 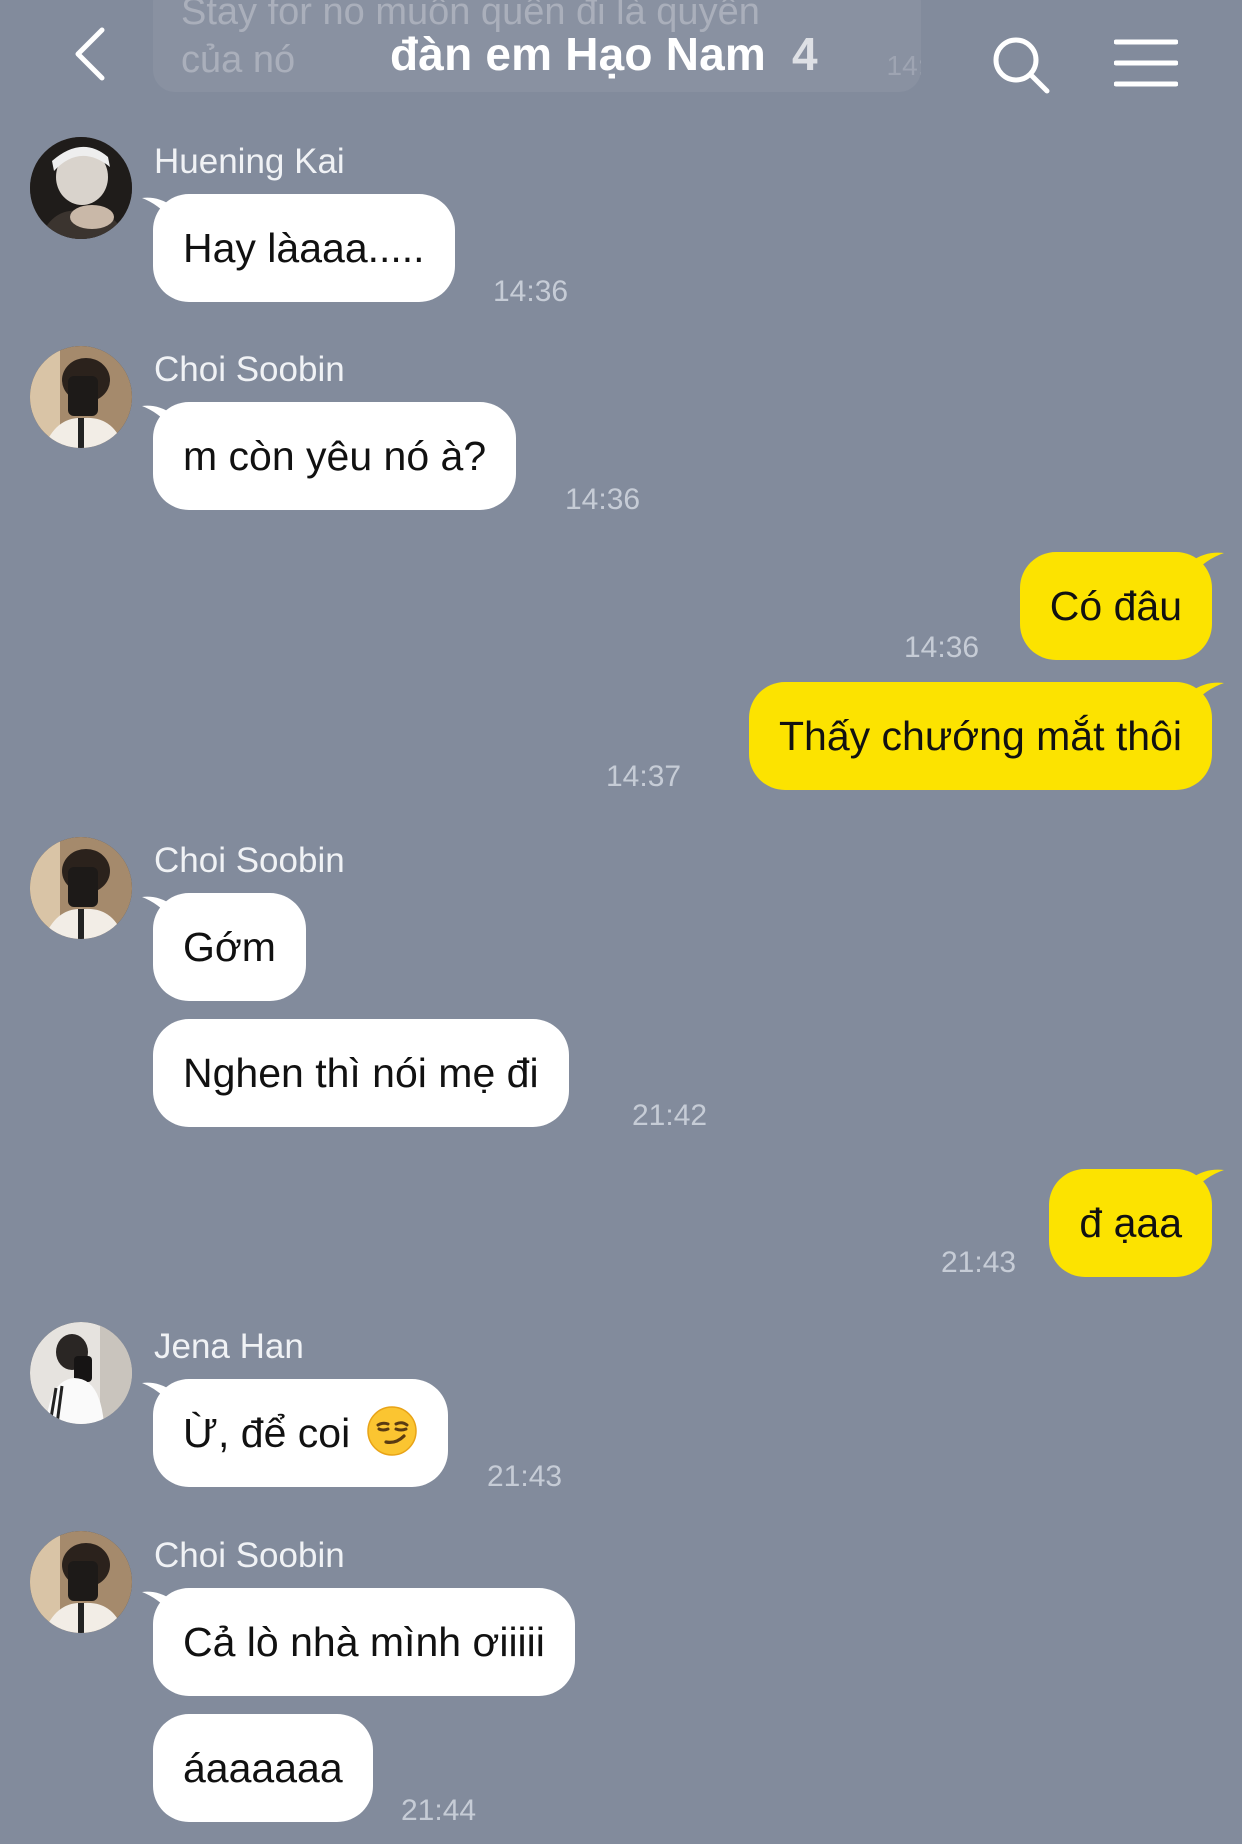 I want to click on pinned-notice-time: 14:3, so click(x=904, y=65).